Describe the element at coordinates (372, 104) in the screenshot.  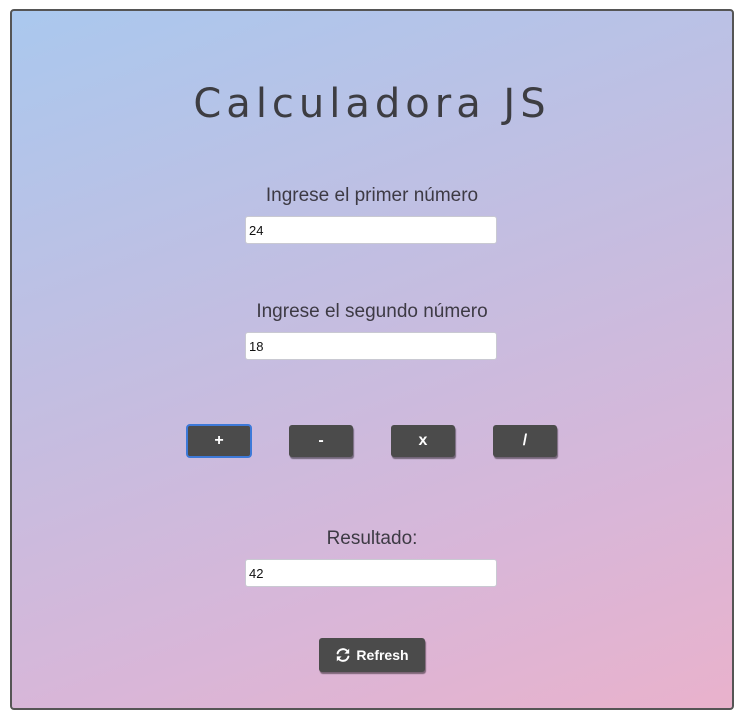
I see `page-title: Calculadora JS` at that location.